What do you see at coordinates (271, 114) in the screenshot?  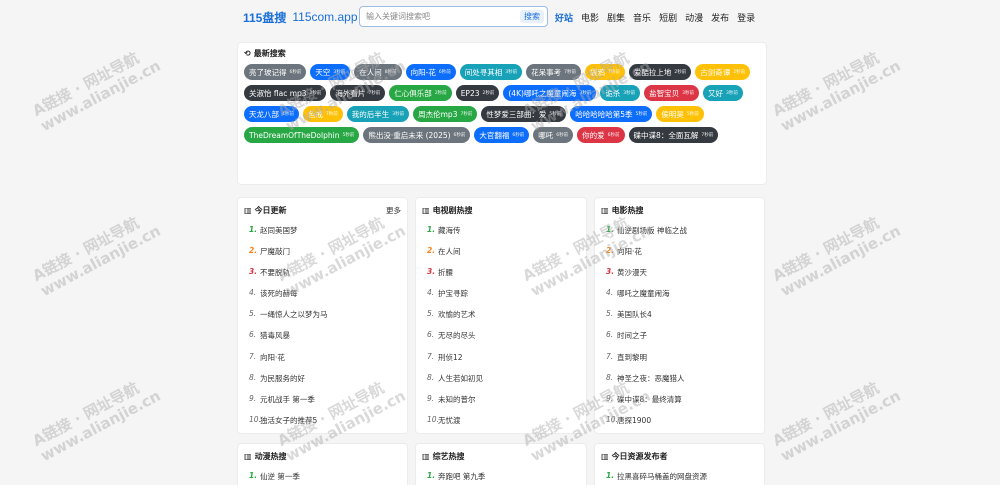 I see `search-tag: 天龙八部 4秒前` at bounding box center [271, 114].